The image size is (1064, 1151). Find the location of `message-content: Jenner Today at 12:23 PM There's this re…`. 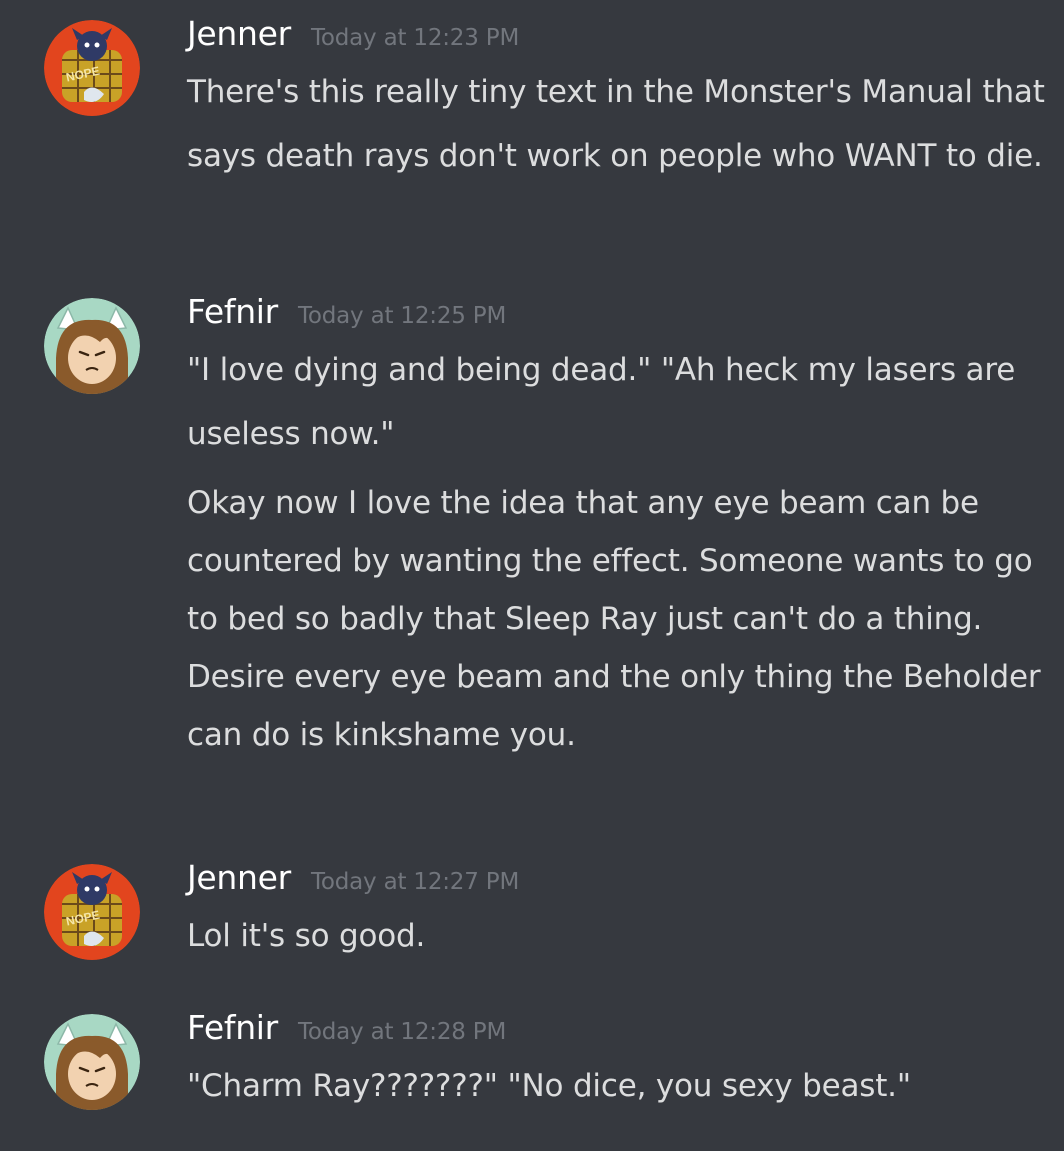

message-content: Jenner Today at 12:23 PM There's this re… is located at coordinates (618, 101).